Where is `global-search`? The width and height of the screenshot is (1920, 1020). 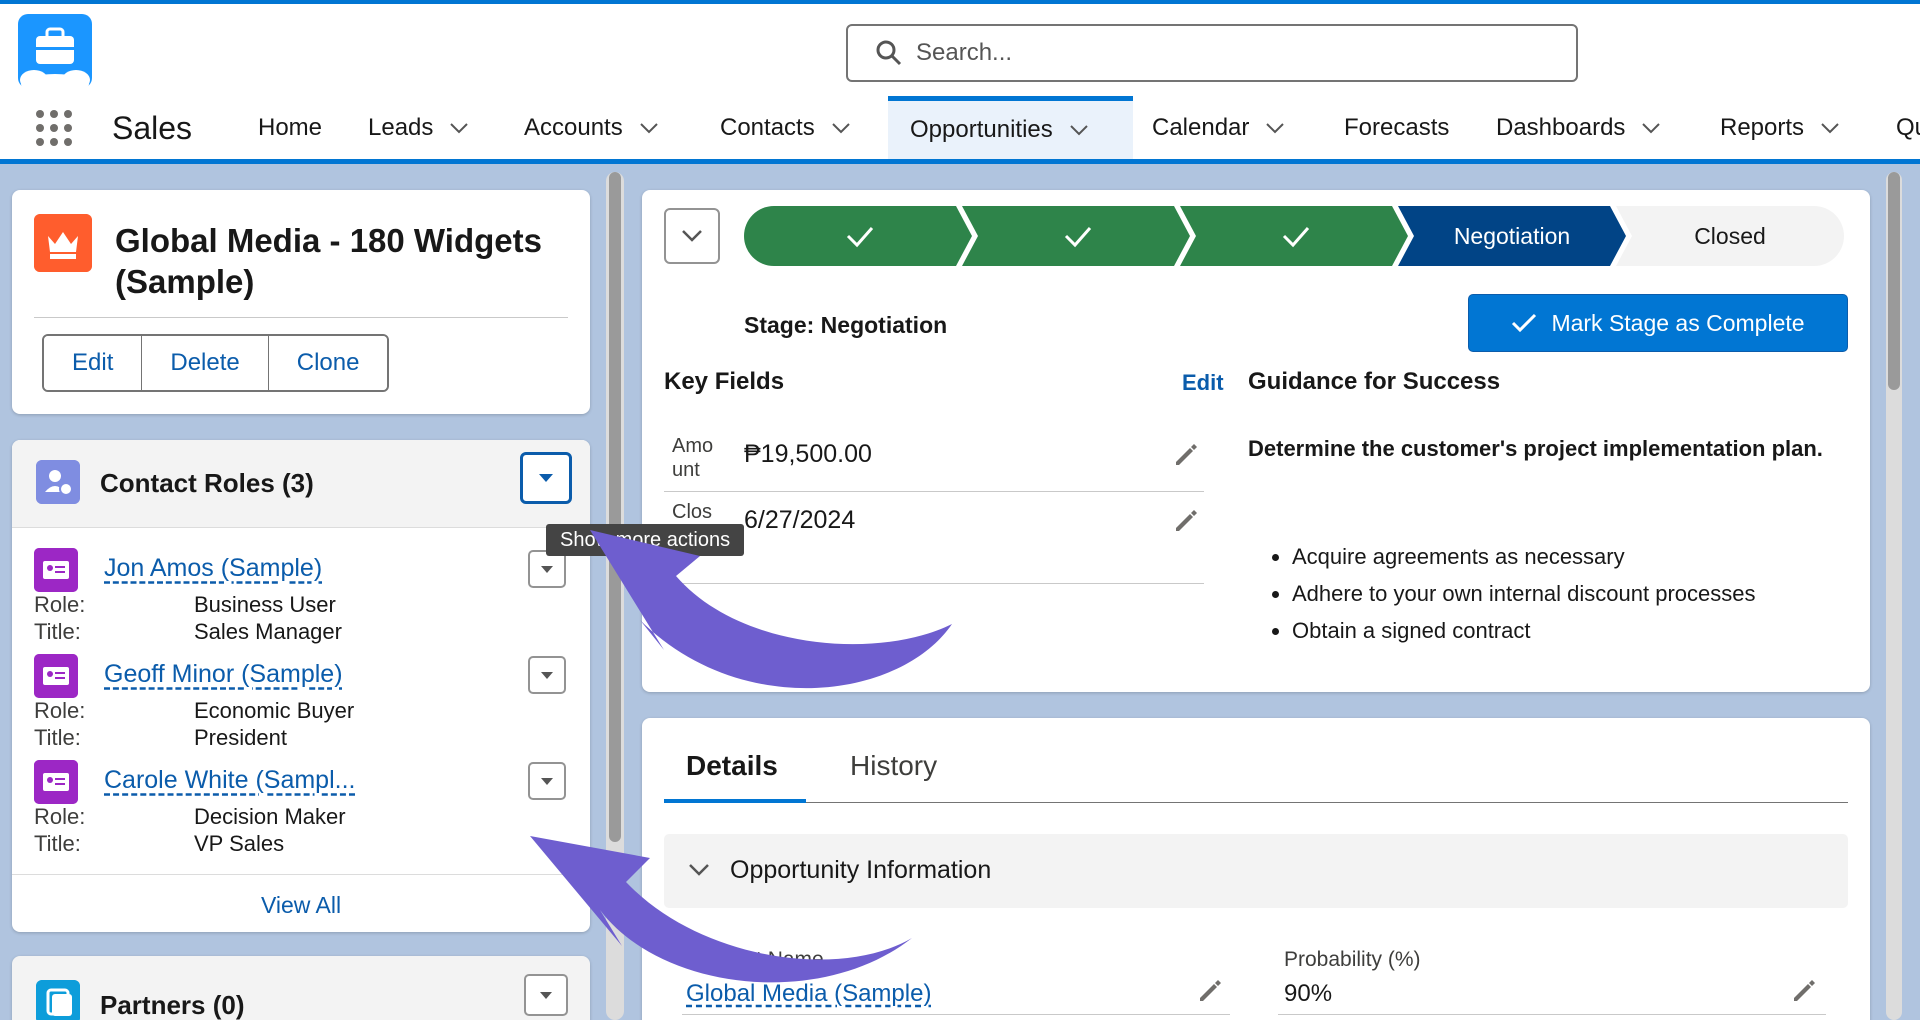 global-search is located at coordinates (1212, 53).